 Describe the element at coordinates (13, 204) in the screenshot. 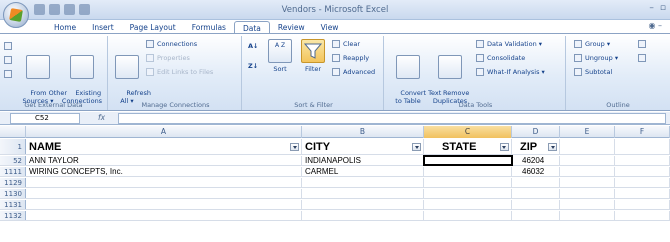

I see `row-header: 1131` at that location.